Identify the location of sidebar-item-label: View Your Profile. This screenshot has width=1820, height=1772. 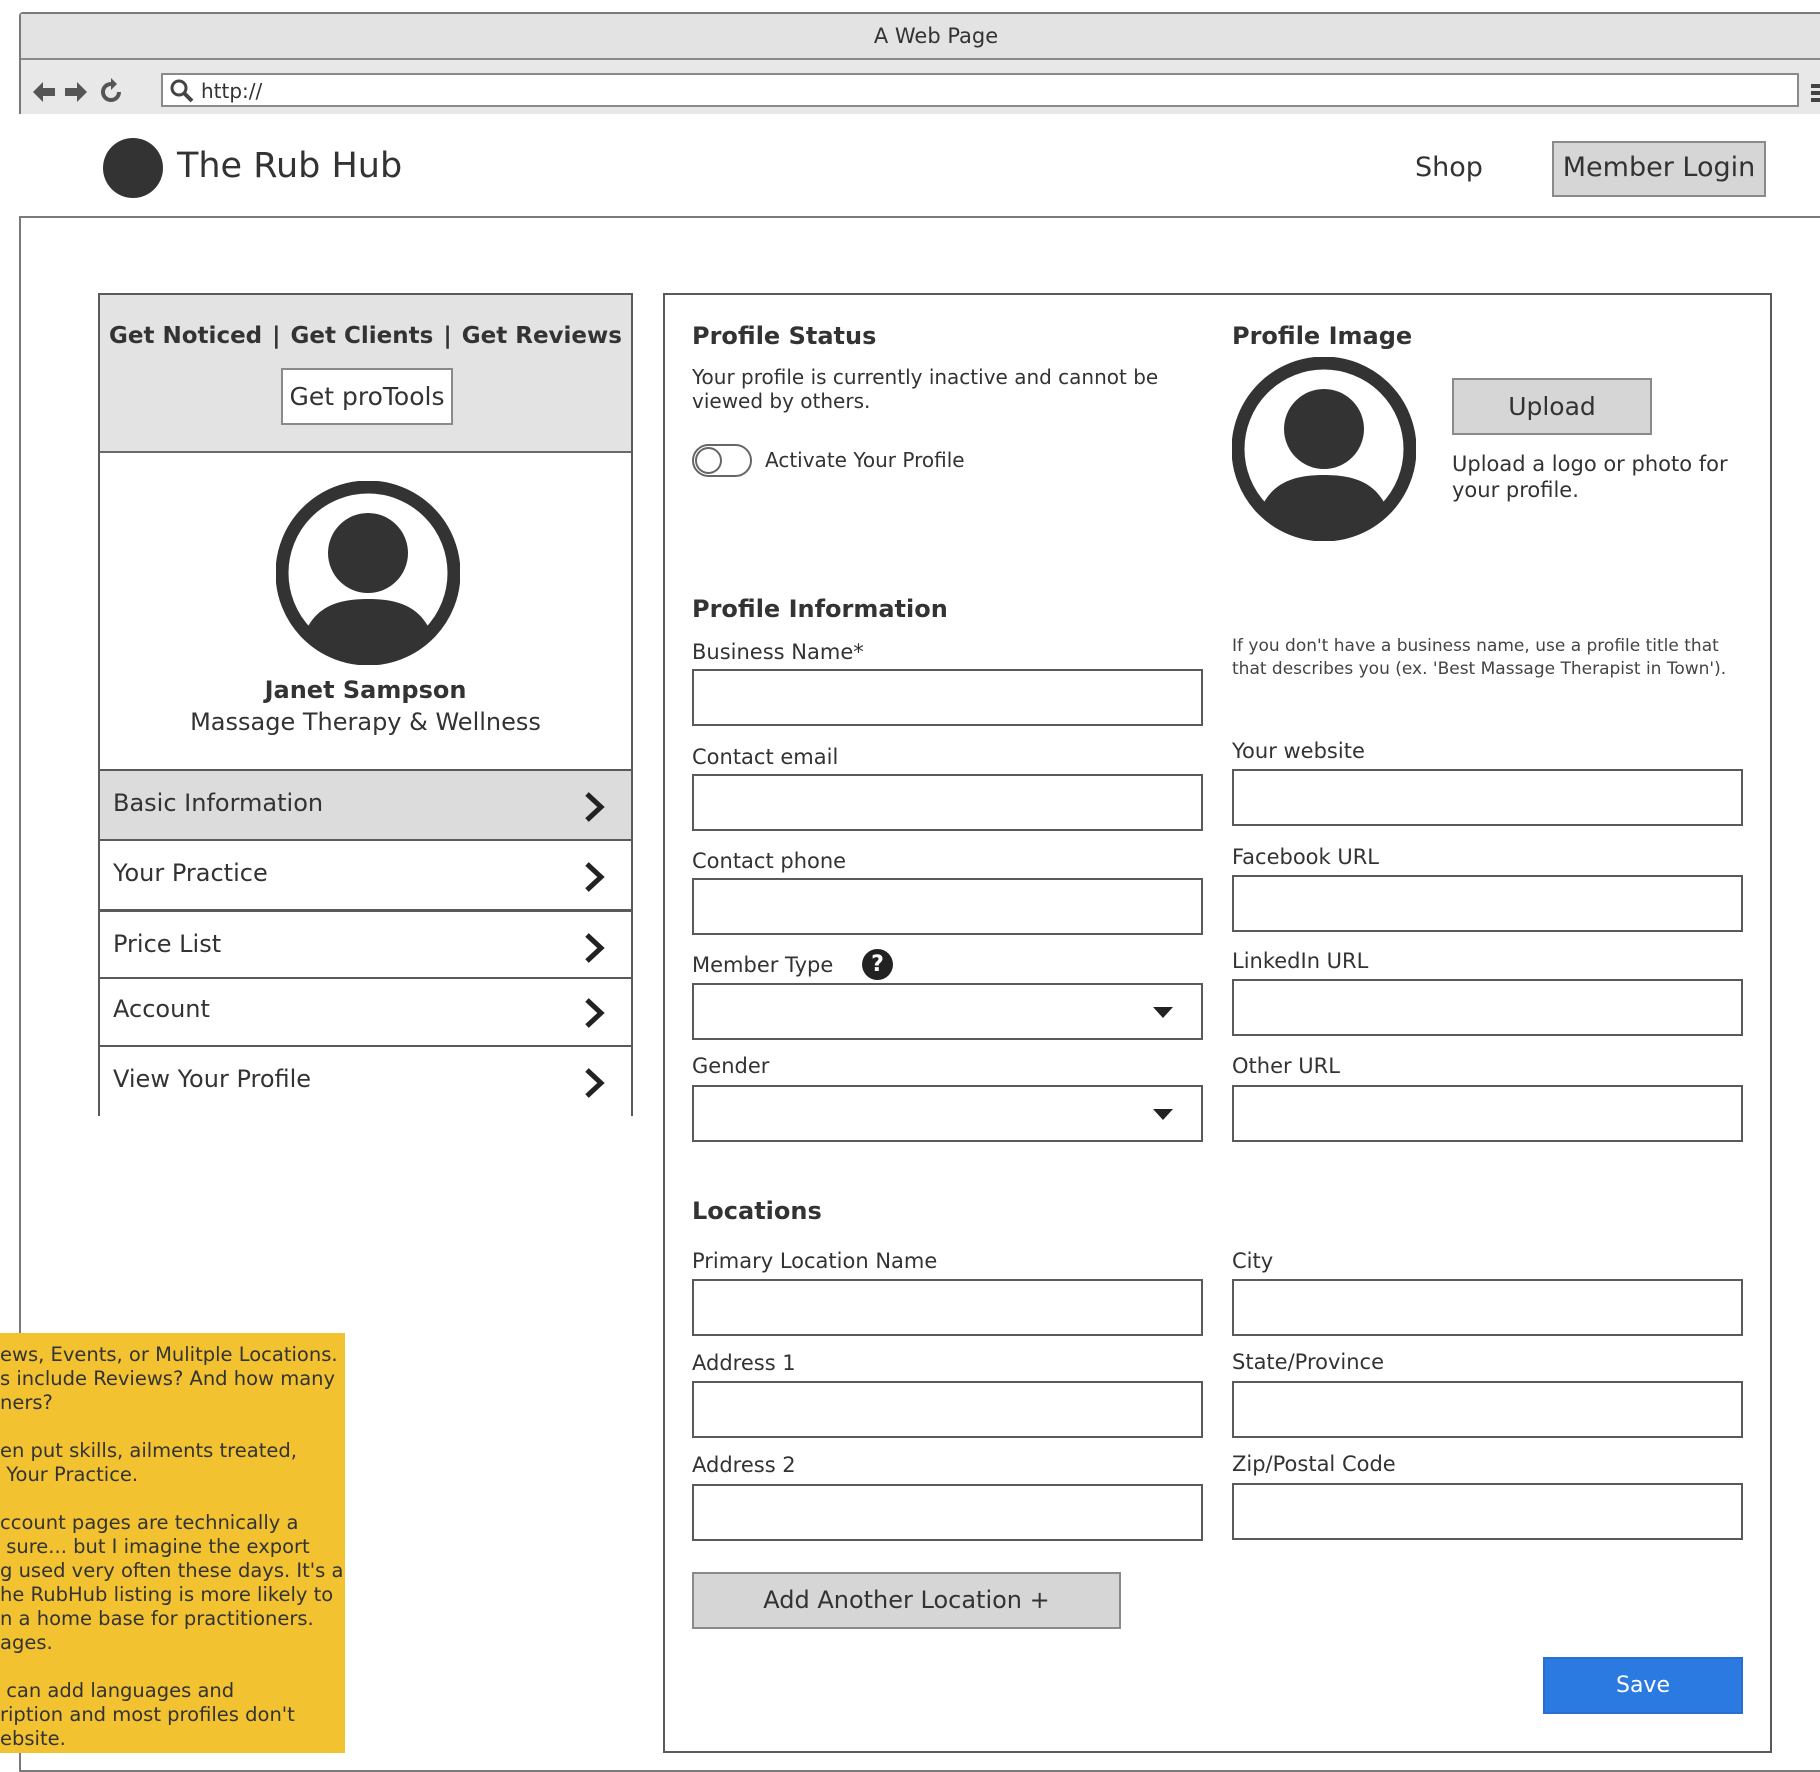
(212, 1079).